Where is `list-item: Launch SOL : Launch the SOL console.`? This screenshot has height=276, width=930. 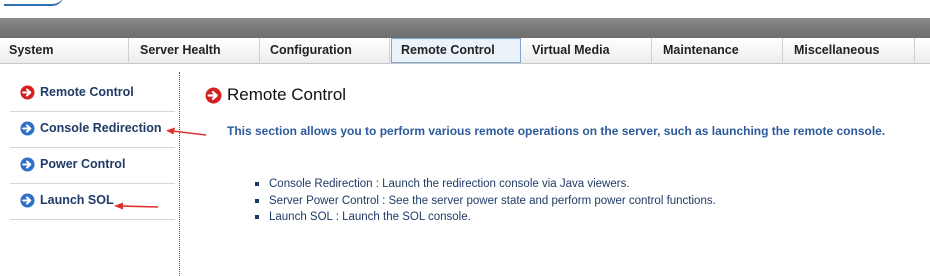 list-item: Launch SOL : Launch the SOL console. is located at coordinates (484, 217).